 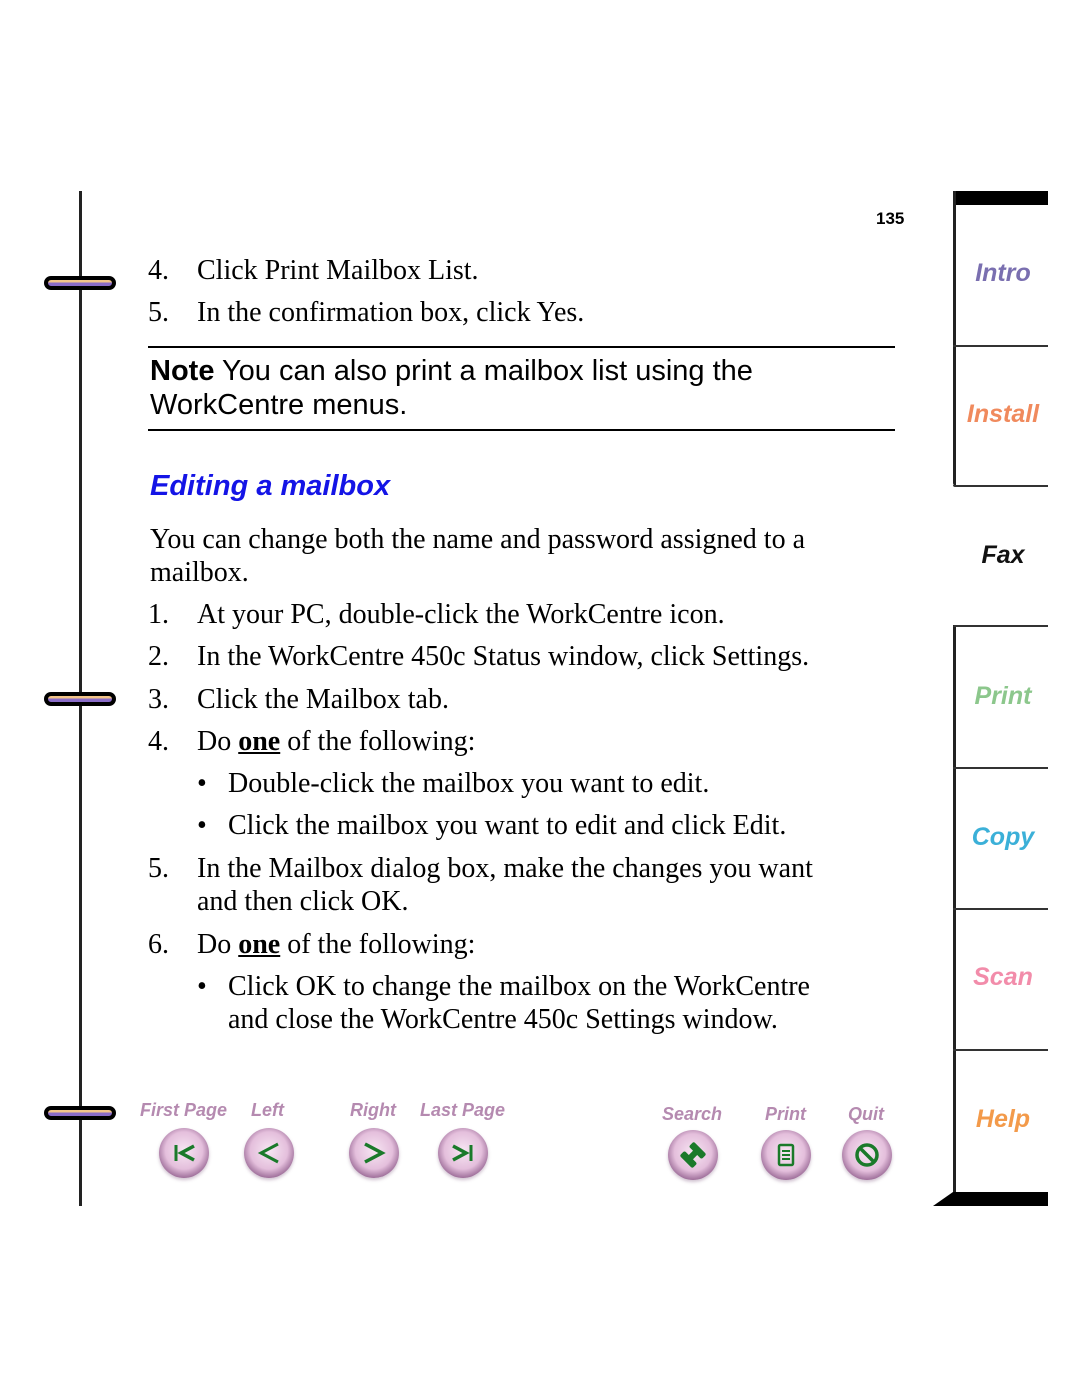 I want to click on step-number: 3., so click(x=158, y=699).